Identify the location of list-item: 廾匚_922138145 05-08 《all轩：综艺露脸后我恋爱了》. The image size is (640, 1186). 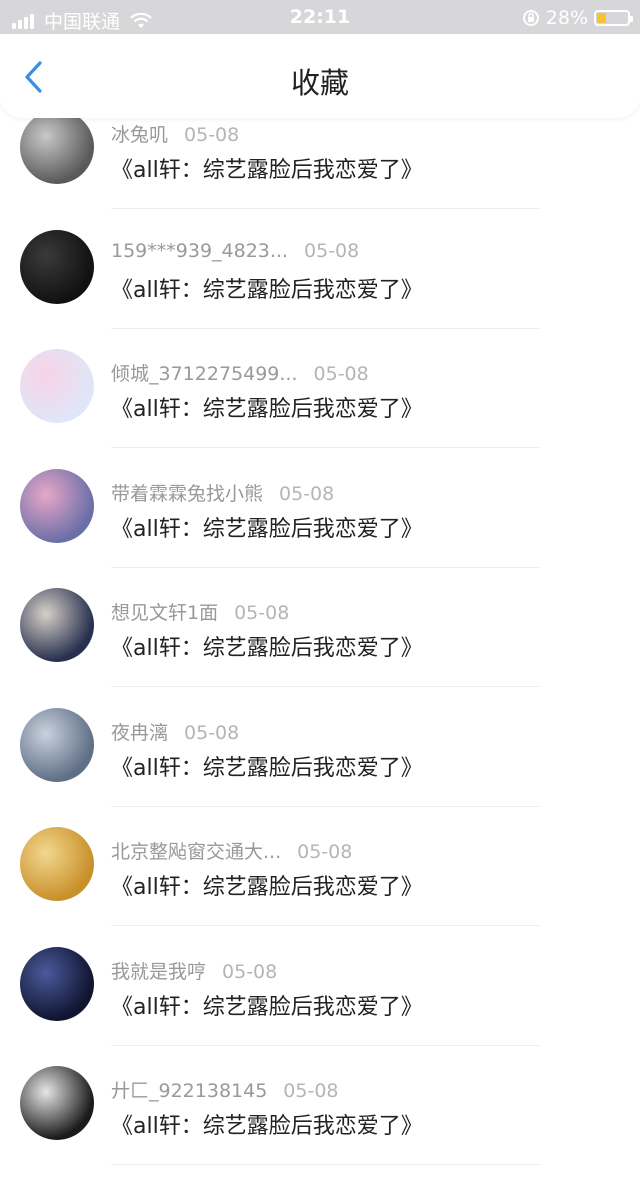
(320, 1126).